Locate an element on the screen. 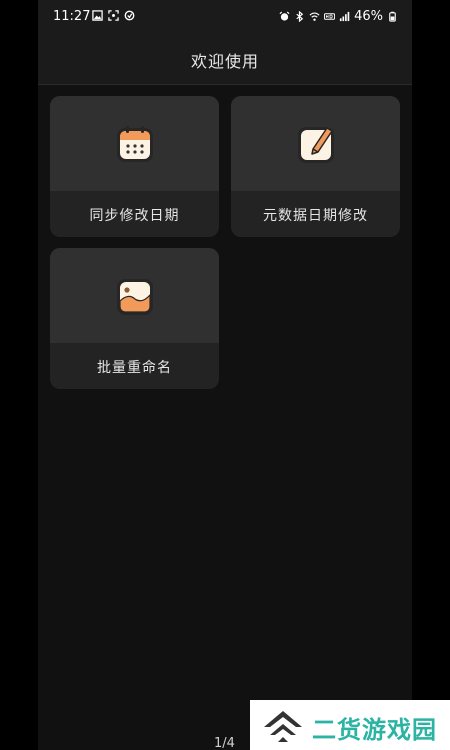  metadata-date-modify-card: 元数据日期修改 is located at coordinates (315, 166).